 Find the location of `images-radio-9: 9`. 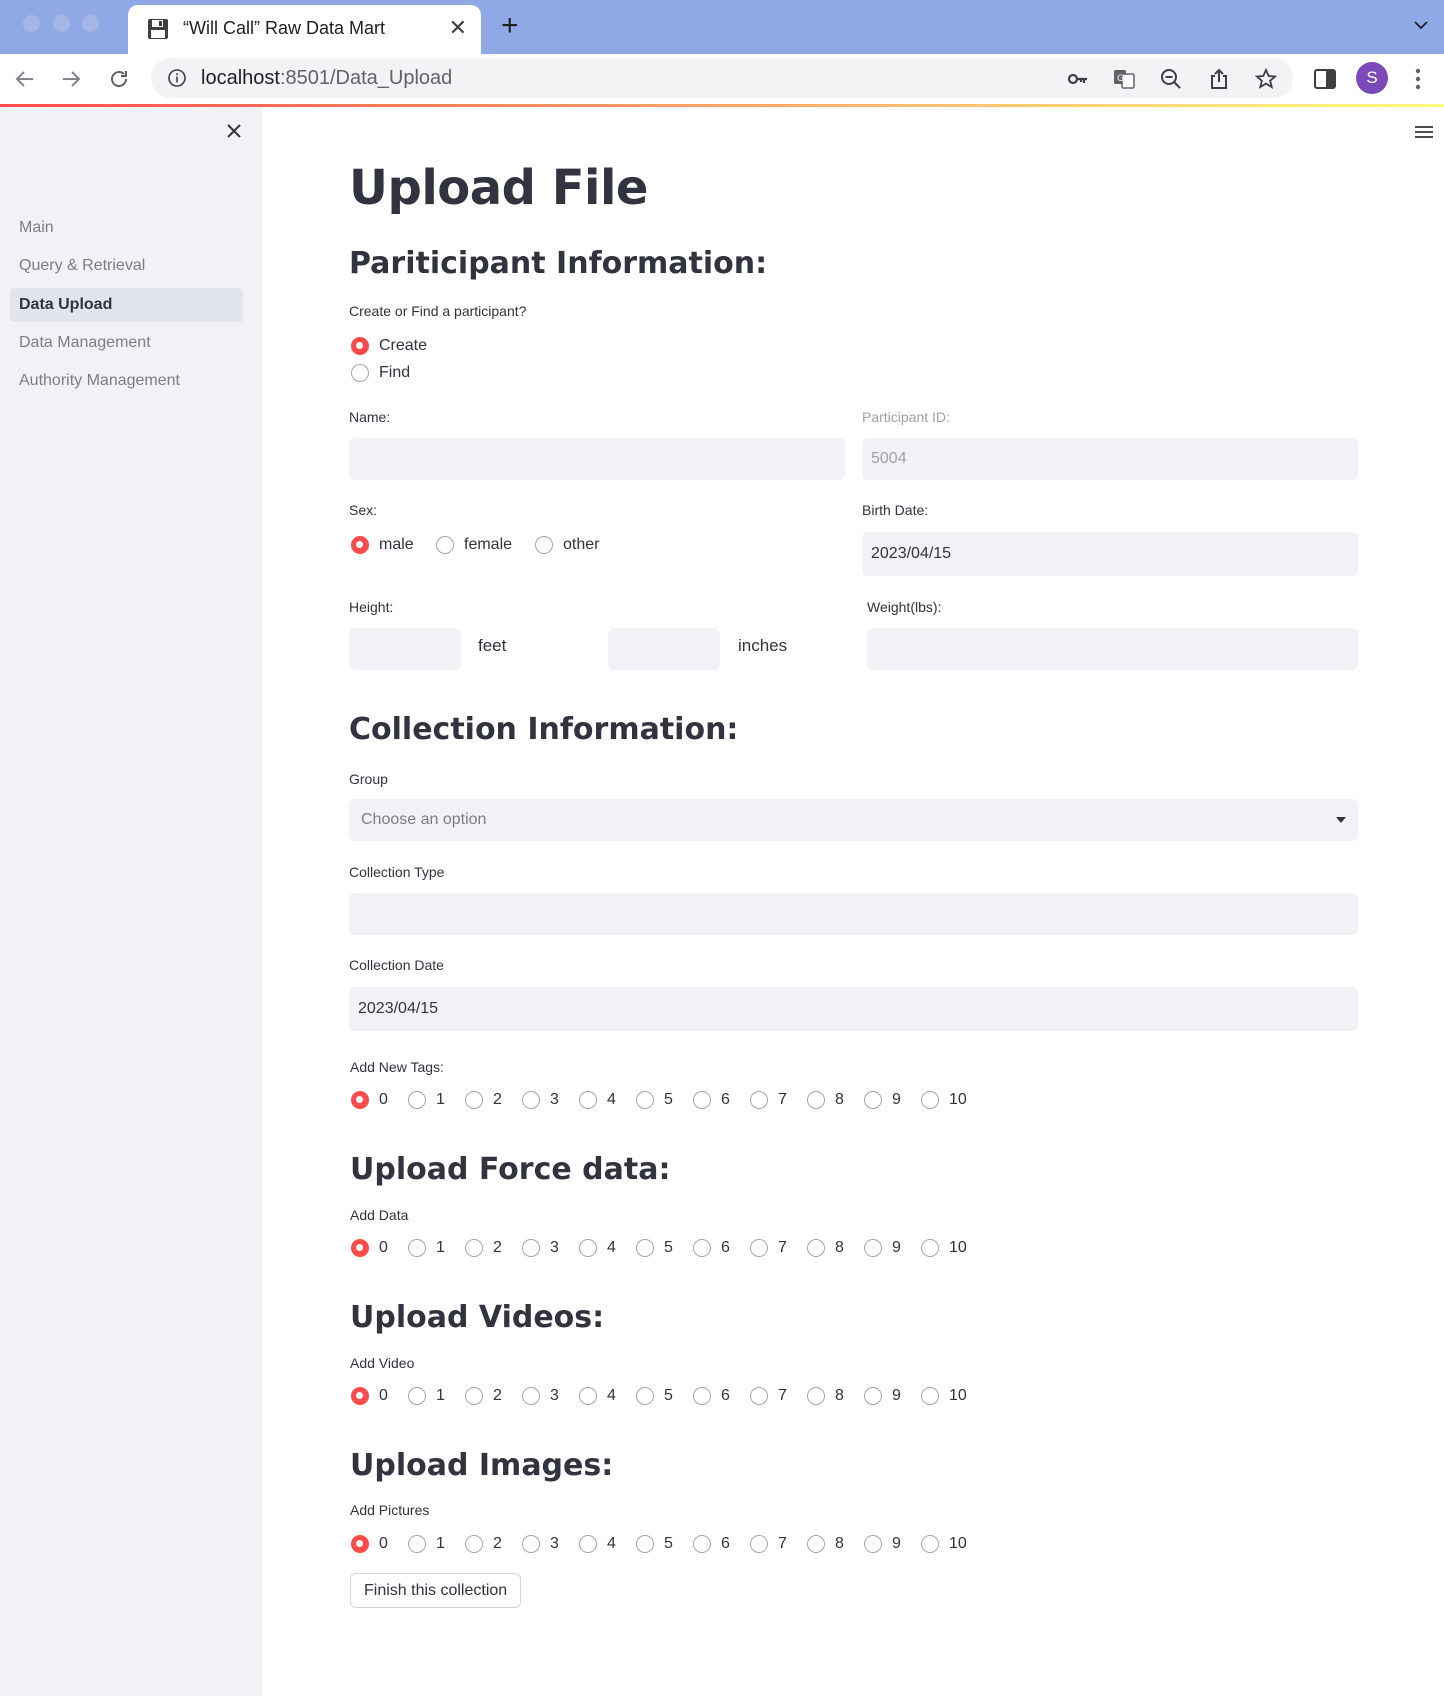

images-radio-9: 9 is located at coordinates (882, 1544).